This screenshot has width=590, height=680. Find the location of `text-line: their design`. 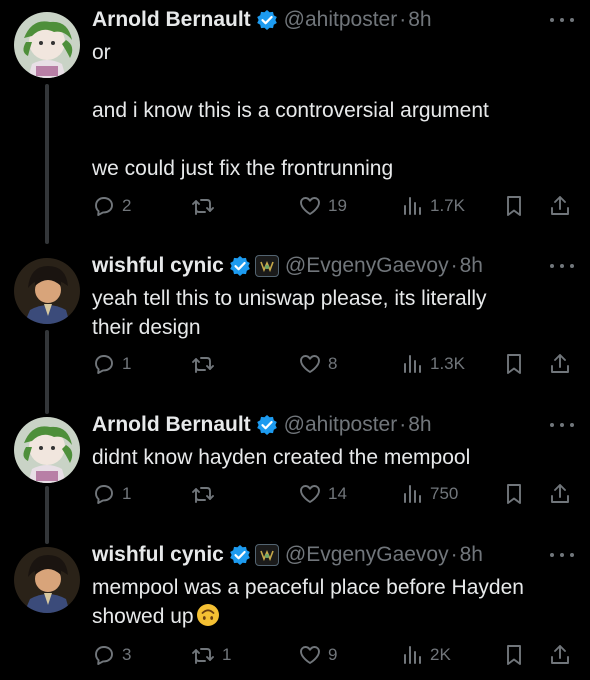

text-line: their design is located at coordinates (146, 327).